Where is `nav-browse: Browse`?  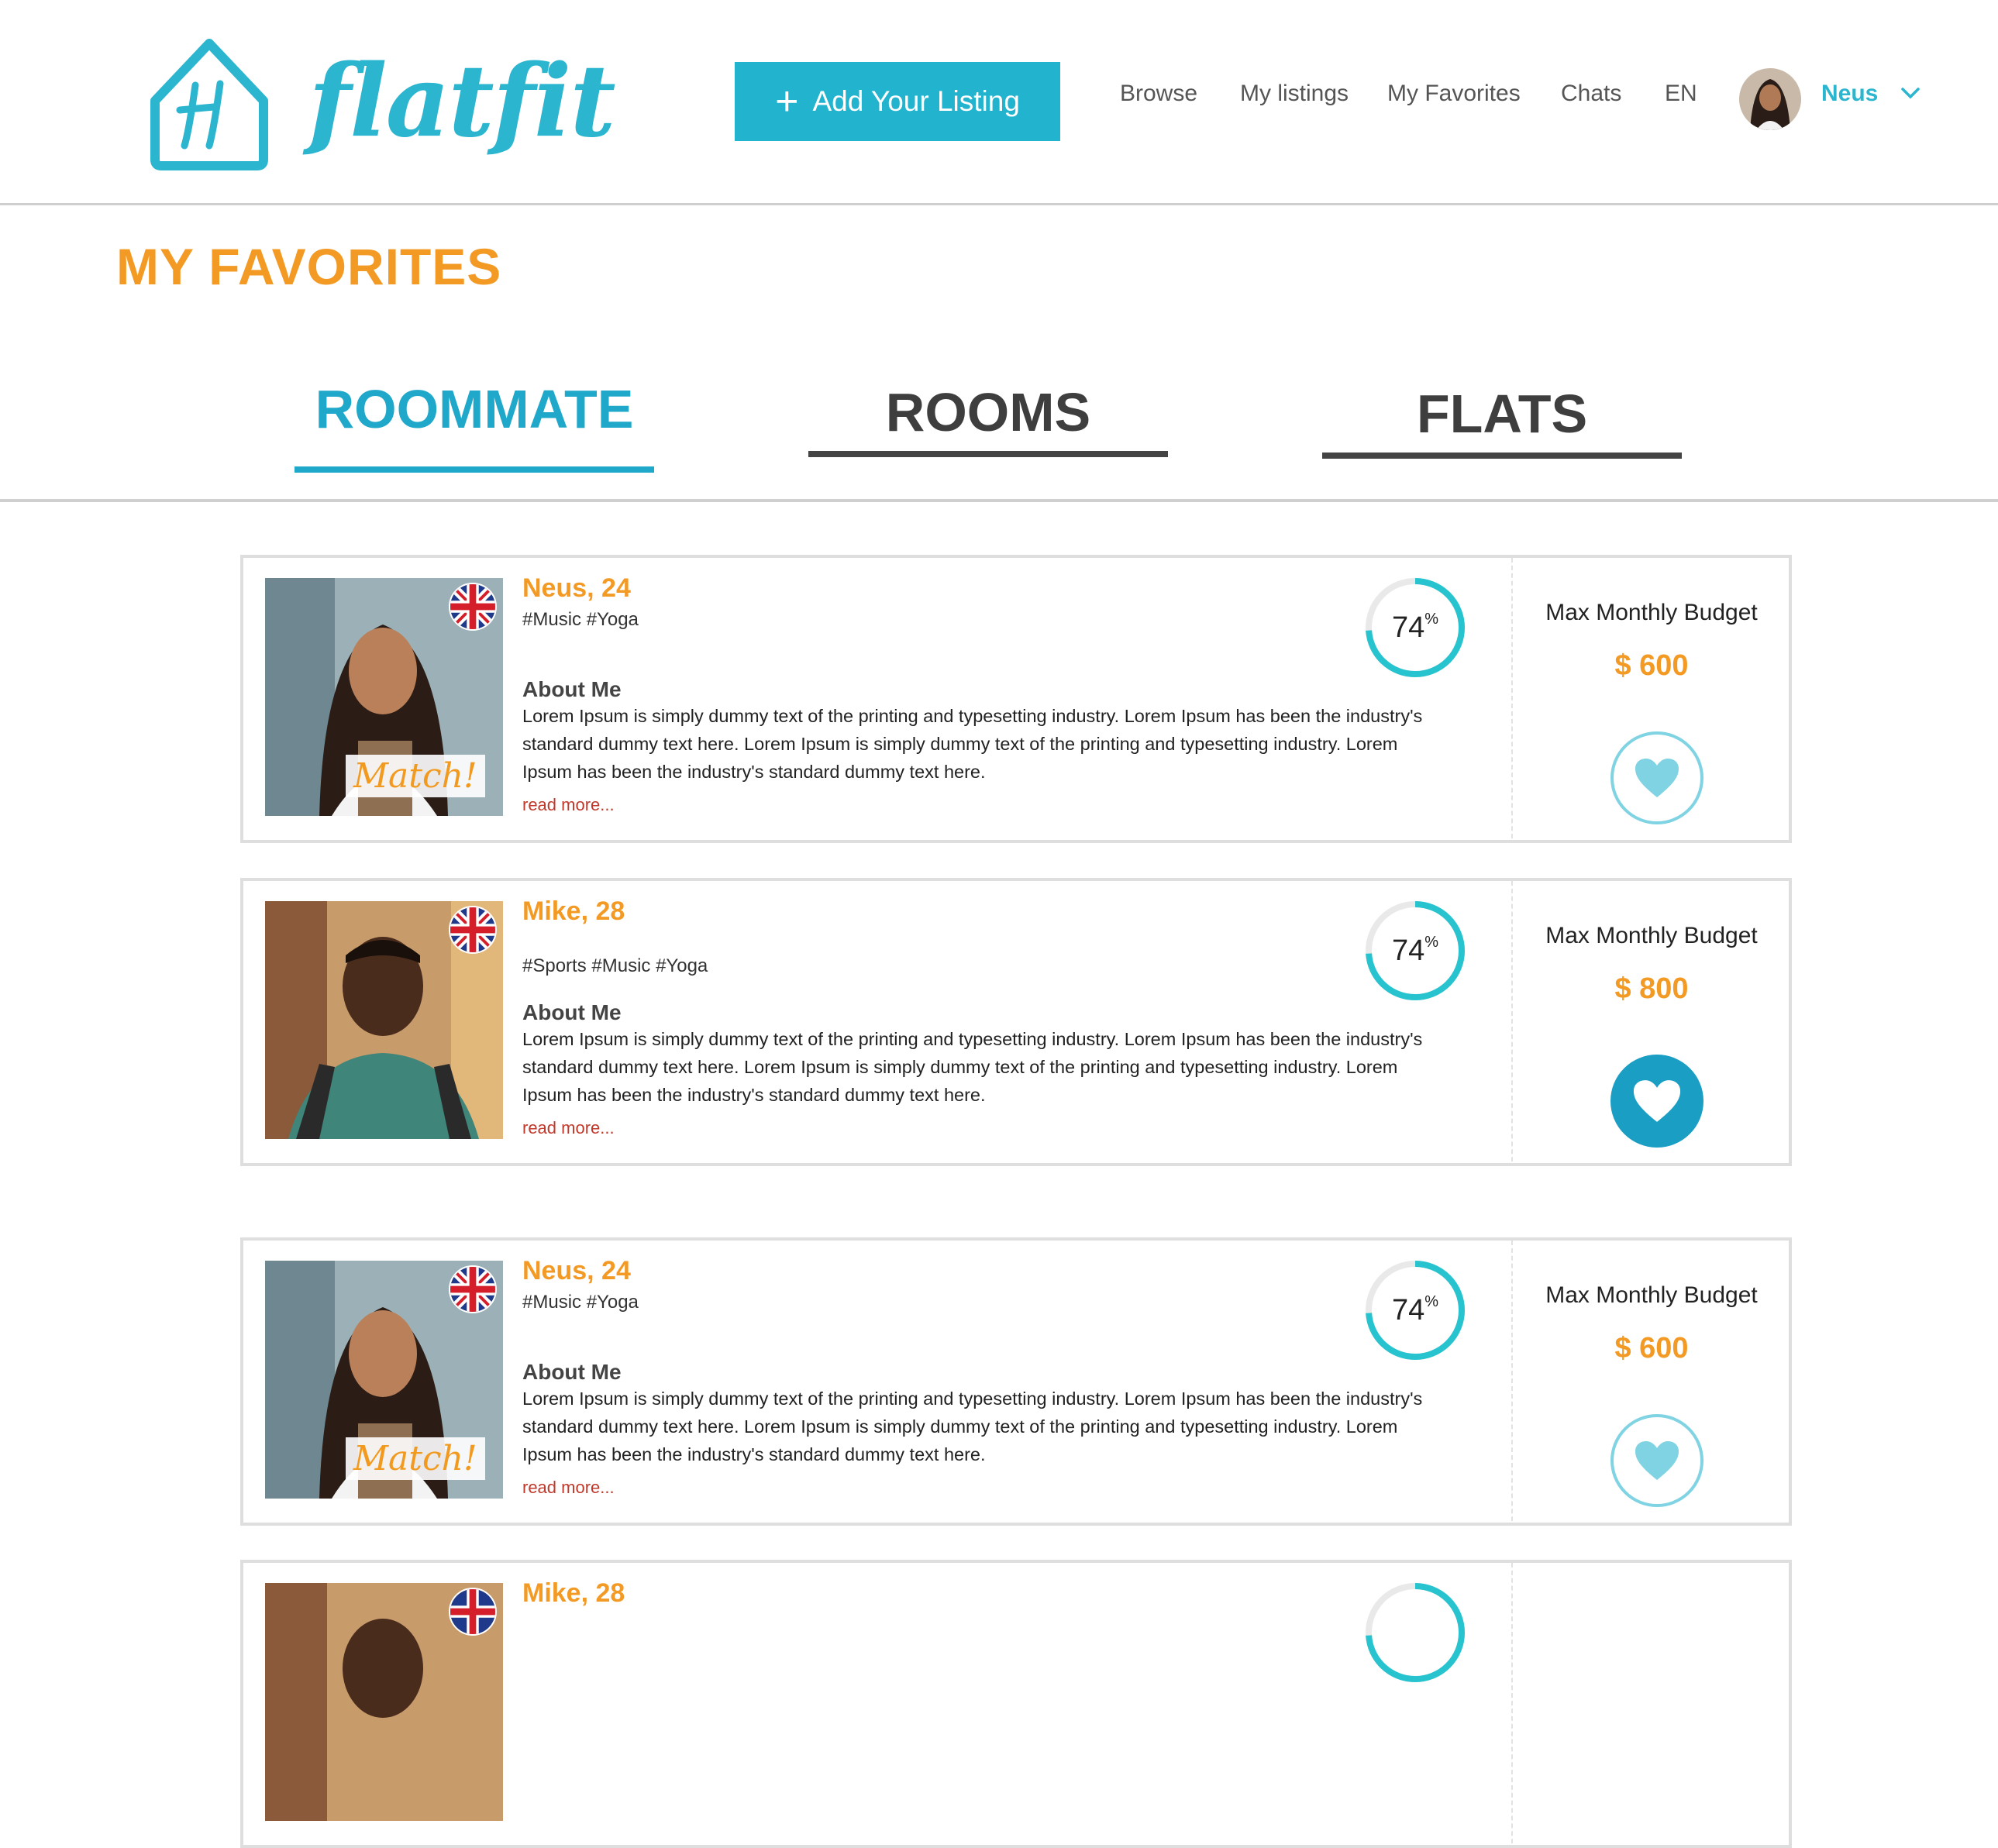
nav-browse: Browse is located at coordinates (1158, 94).